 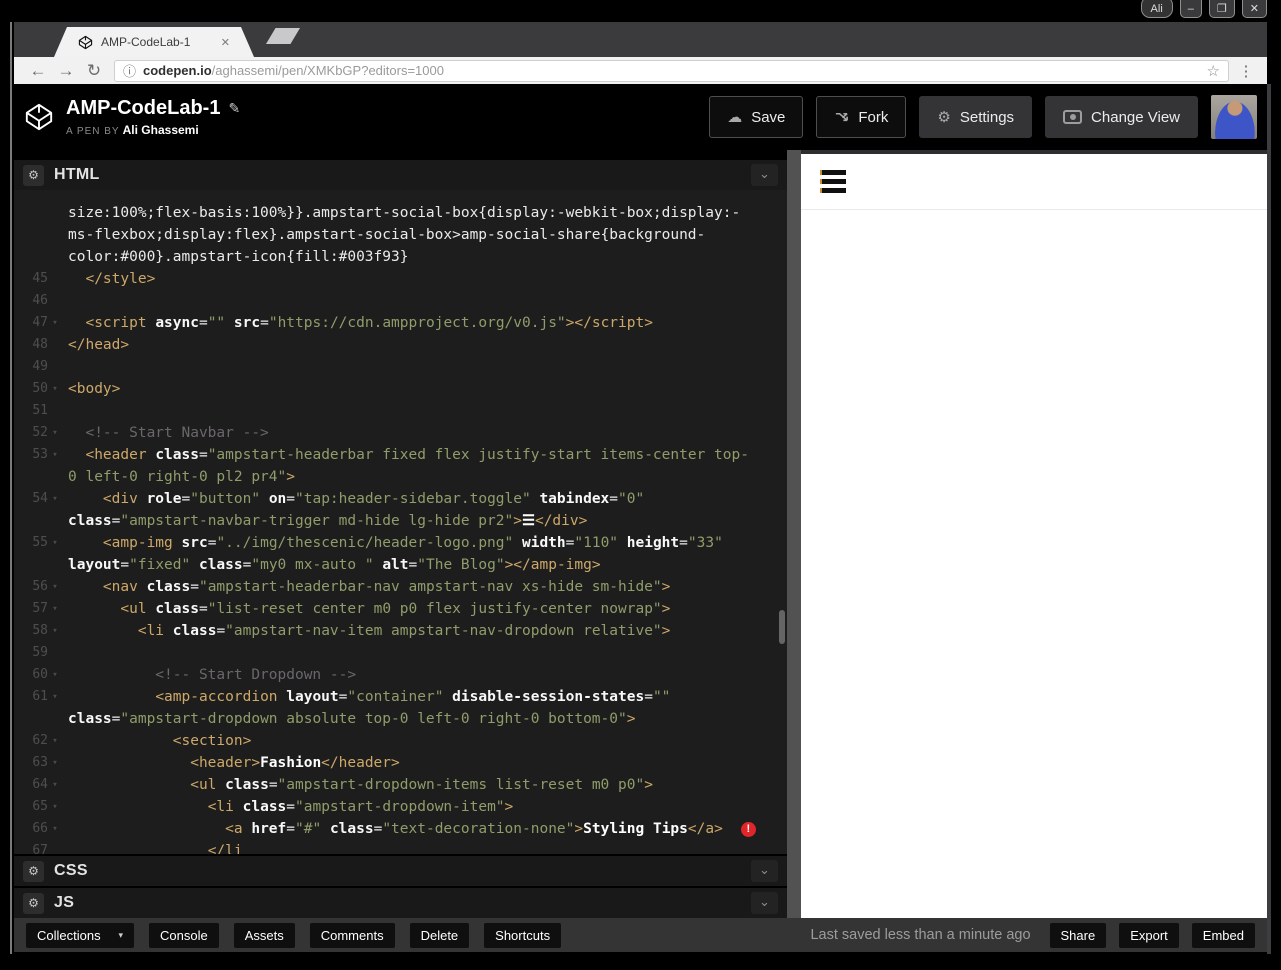 What do you see at coordinates (400, 903) in the screenshot?
I see `js-panel-header: ⚙ JS ⌄` at bounding box center [400, 903].